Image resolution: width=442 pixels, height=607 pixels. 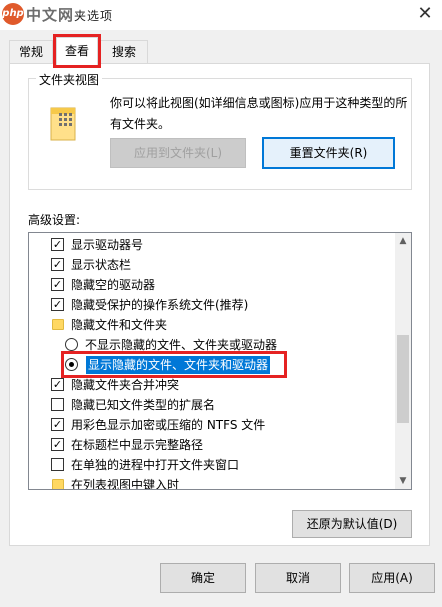 I want to click on folder-view-icon, so click(x=63, y=124).